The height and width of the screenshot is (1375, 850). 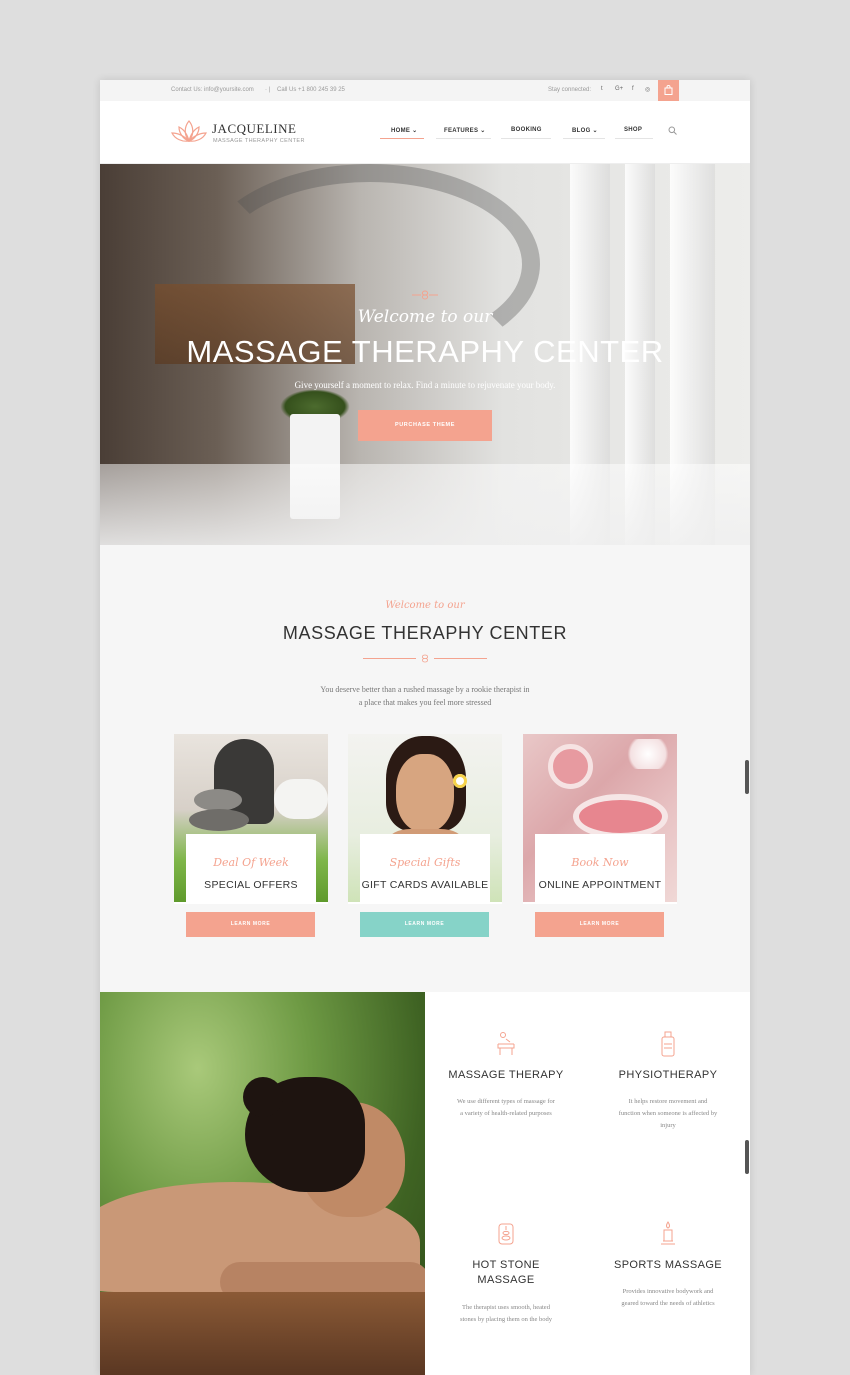 What do you see at coordinates (425, 425) in the screenshot?
I see `purchase-theme-button: PURCHASE THEME` at bounding box center [425, 425].